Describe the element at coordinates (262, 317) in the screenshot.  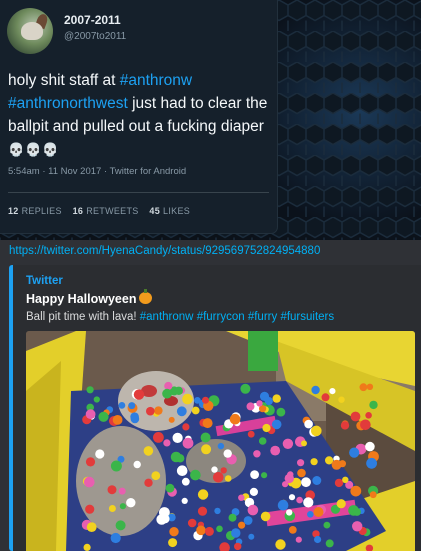
I see `embed-tag-furry: #furry` at that location.